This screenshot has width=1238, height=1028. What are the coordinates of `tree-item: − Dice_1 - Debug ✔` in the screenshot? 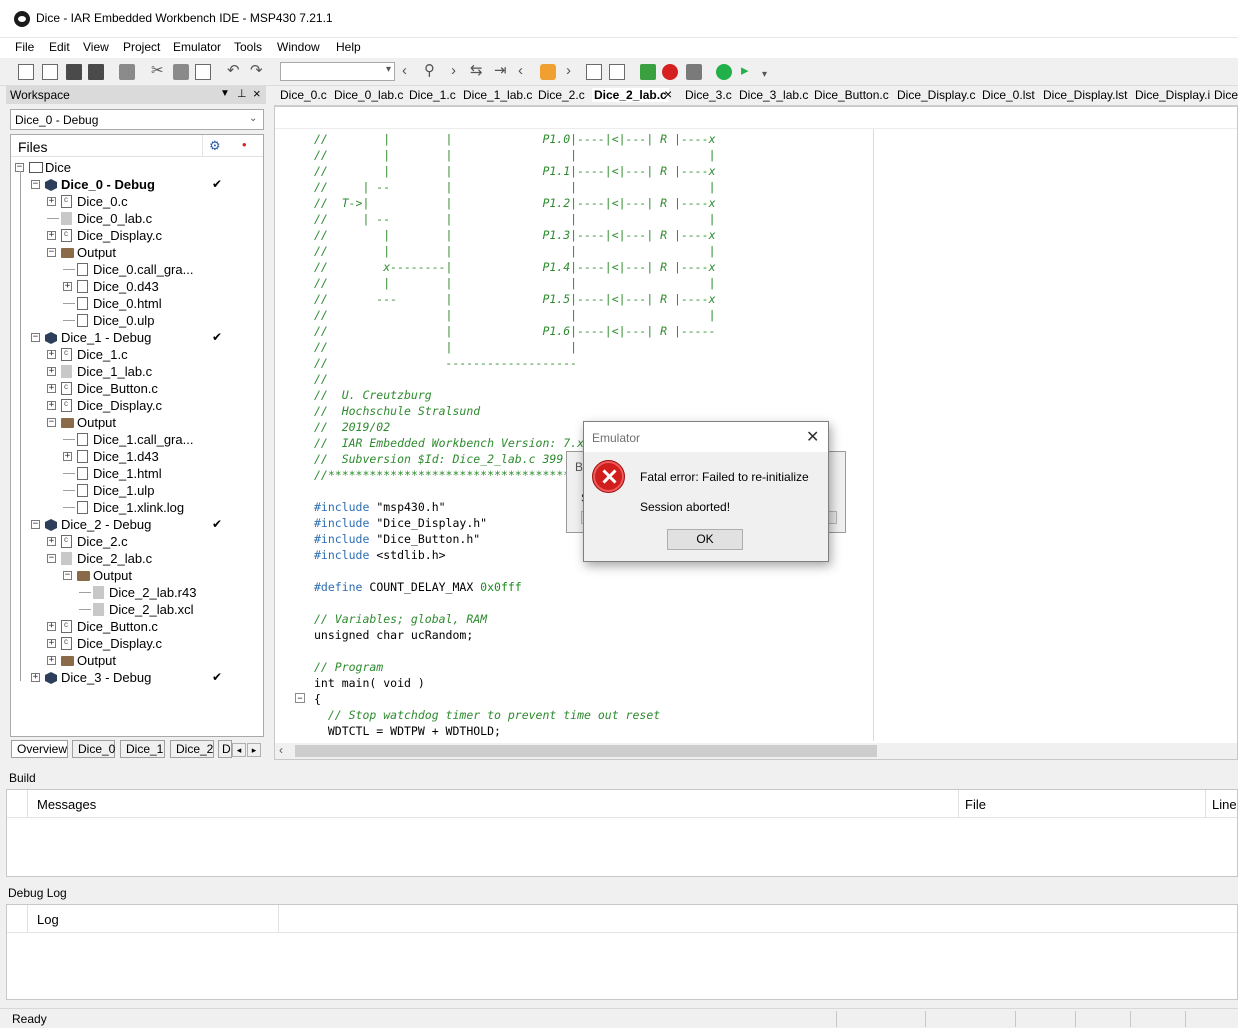 It's located at (137, 337).